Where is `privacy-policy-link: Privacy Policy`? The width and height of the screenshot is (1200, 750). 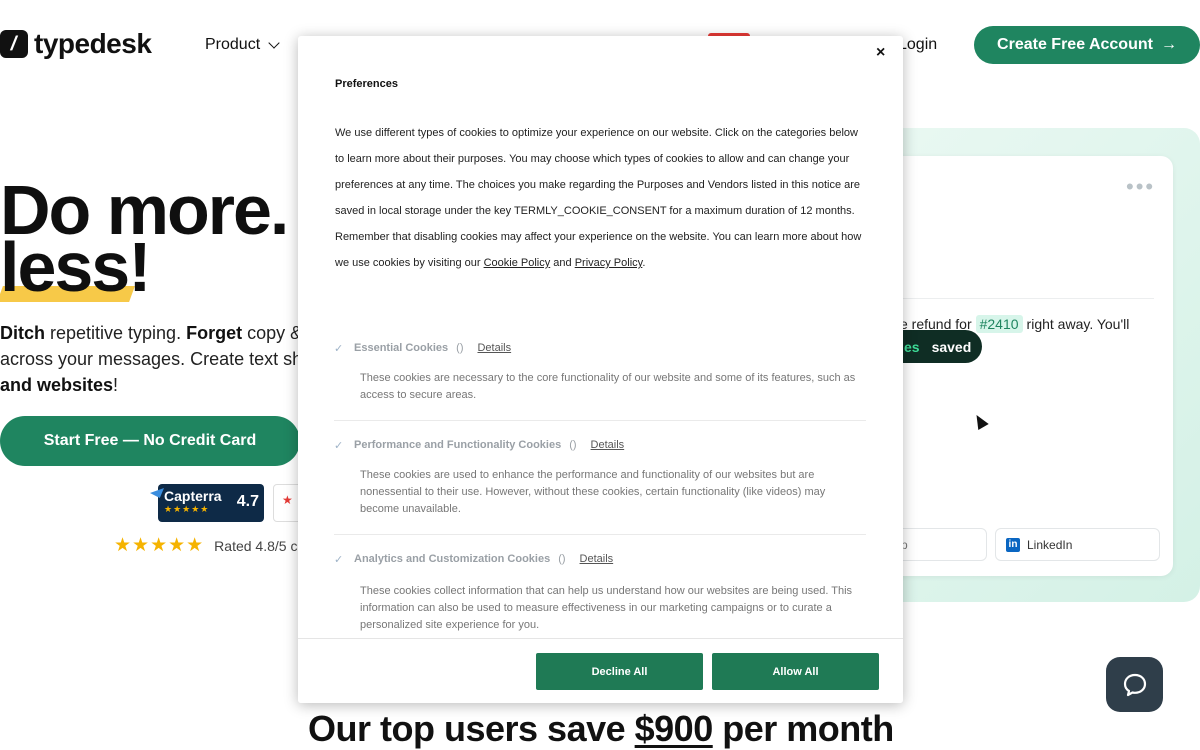 privacy-policy-link: Privacy Policy is located at coordinates (609, 263).